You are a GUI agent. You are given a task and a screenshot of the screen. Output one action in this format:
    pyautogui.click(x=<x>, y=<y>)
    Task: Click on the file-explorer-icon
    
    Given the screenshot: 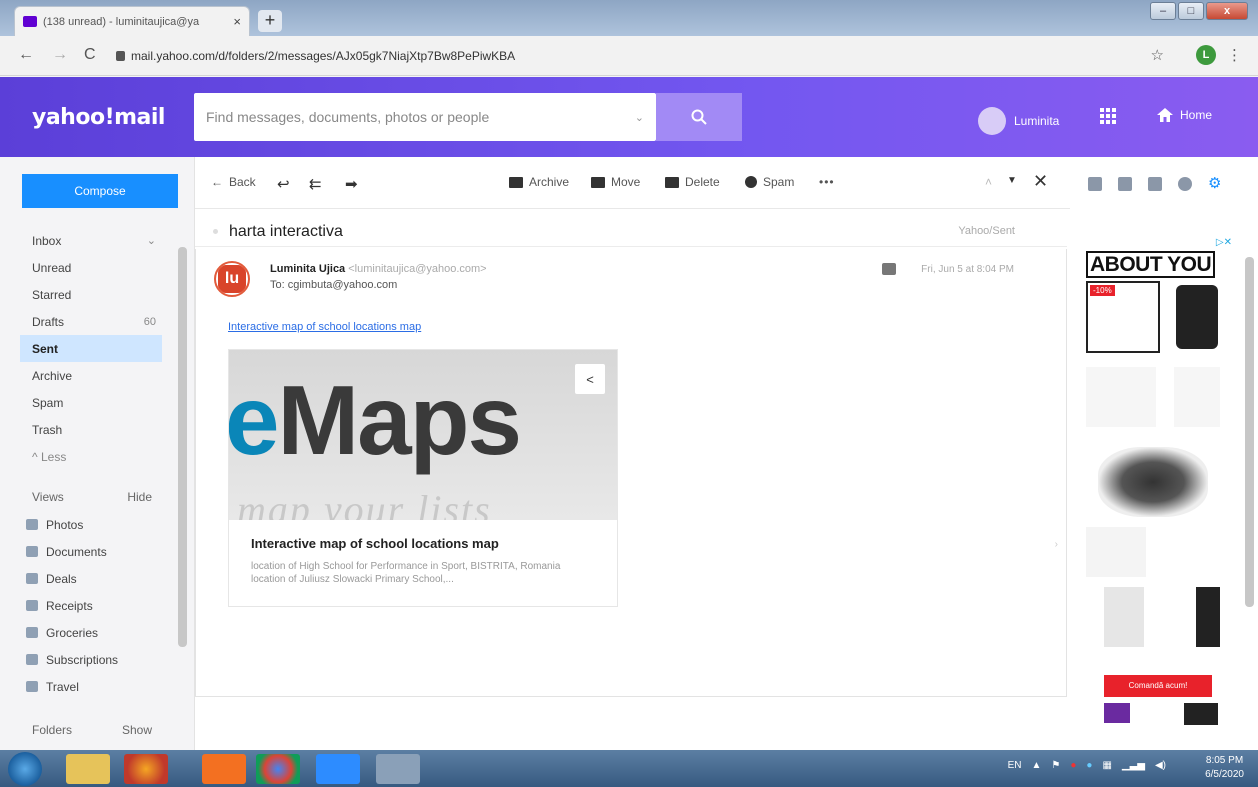 What is the action you would take?
    pyautogui.click(x=88, y=769)
    